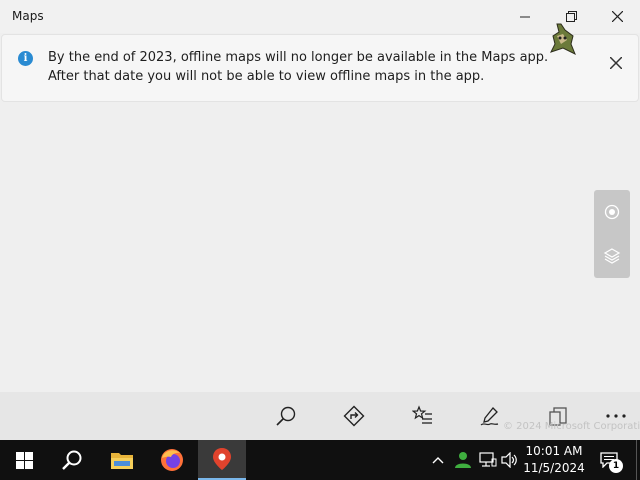 This screenshot has width=640, height=480. I want to click on tray-people-button, so click(463, 460).